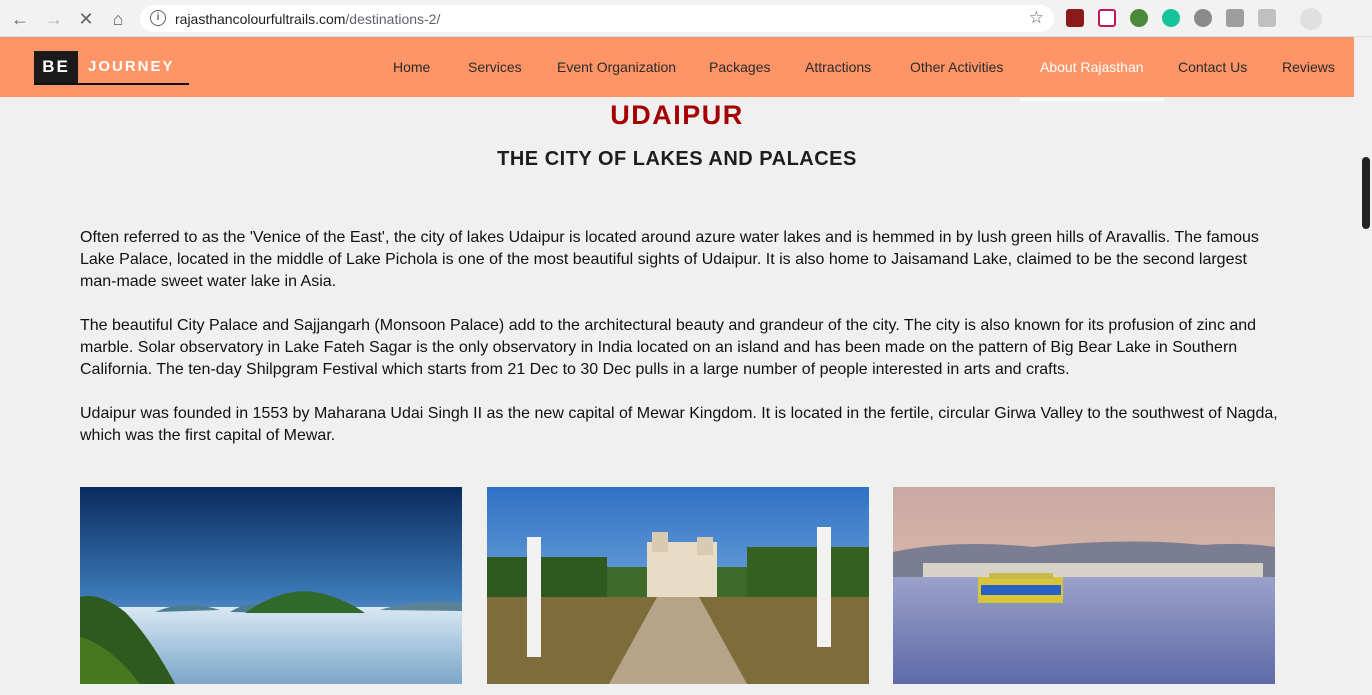 The height and width of the screenshot is (695, 1372). What do you see at coordinates (260, 19) in the screenshot?
I see `url-host: rajasthancolourfultrails.com` at bounding box center [260, 19].